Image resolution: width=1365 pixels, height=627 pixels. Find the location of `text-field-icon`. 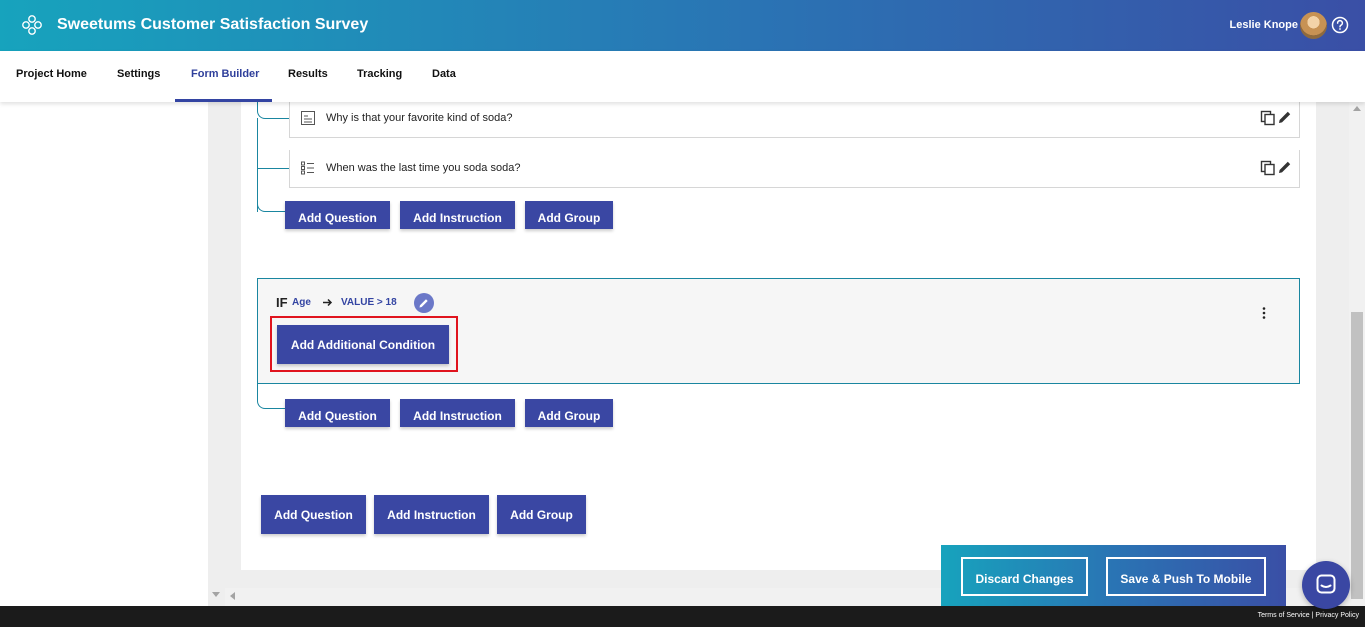

text-field-icon is located at coordinates (308, 118).